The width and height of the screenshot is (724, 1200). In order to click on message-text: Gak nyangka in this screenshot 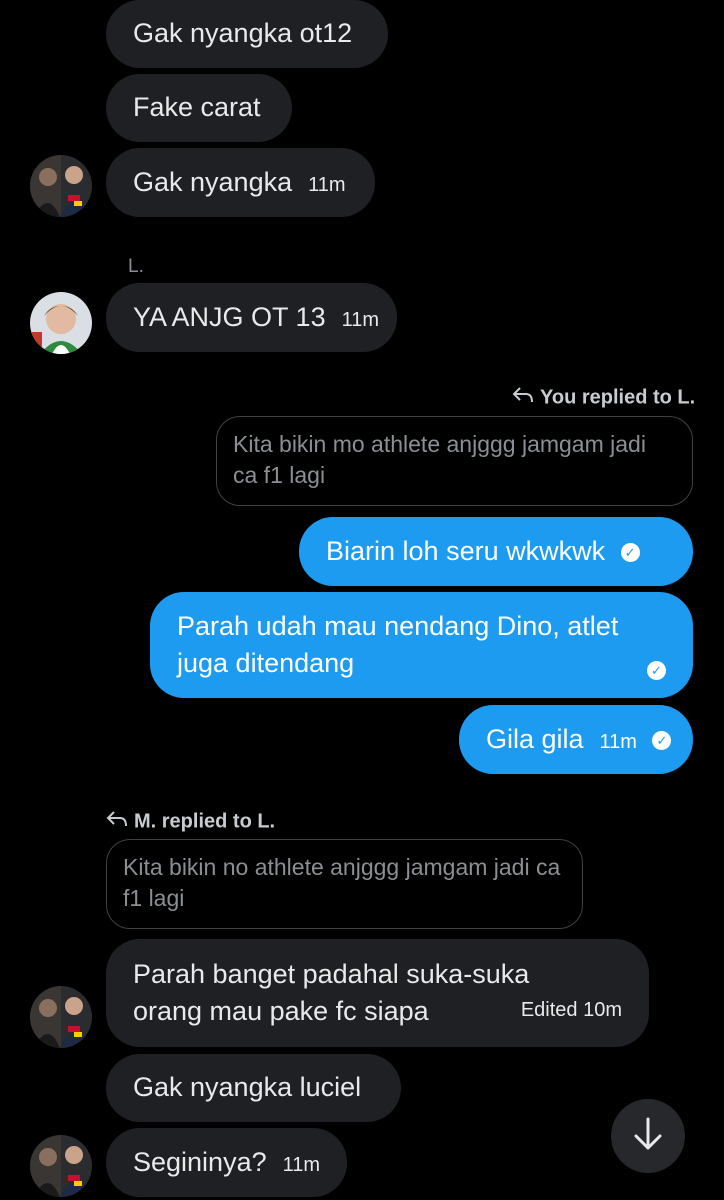, I will do `click(213, 182)`.